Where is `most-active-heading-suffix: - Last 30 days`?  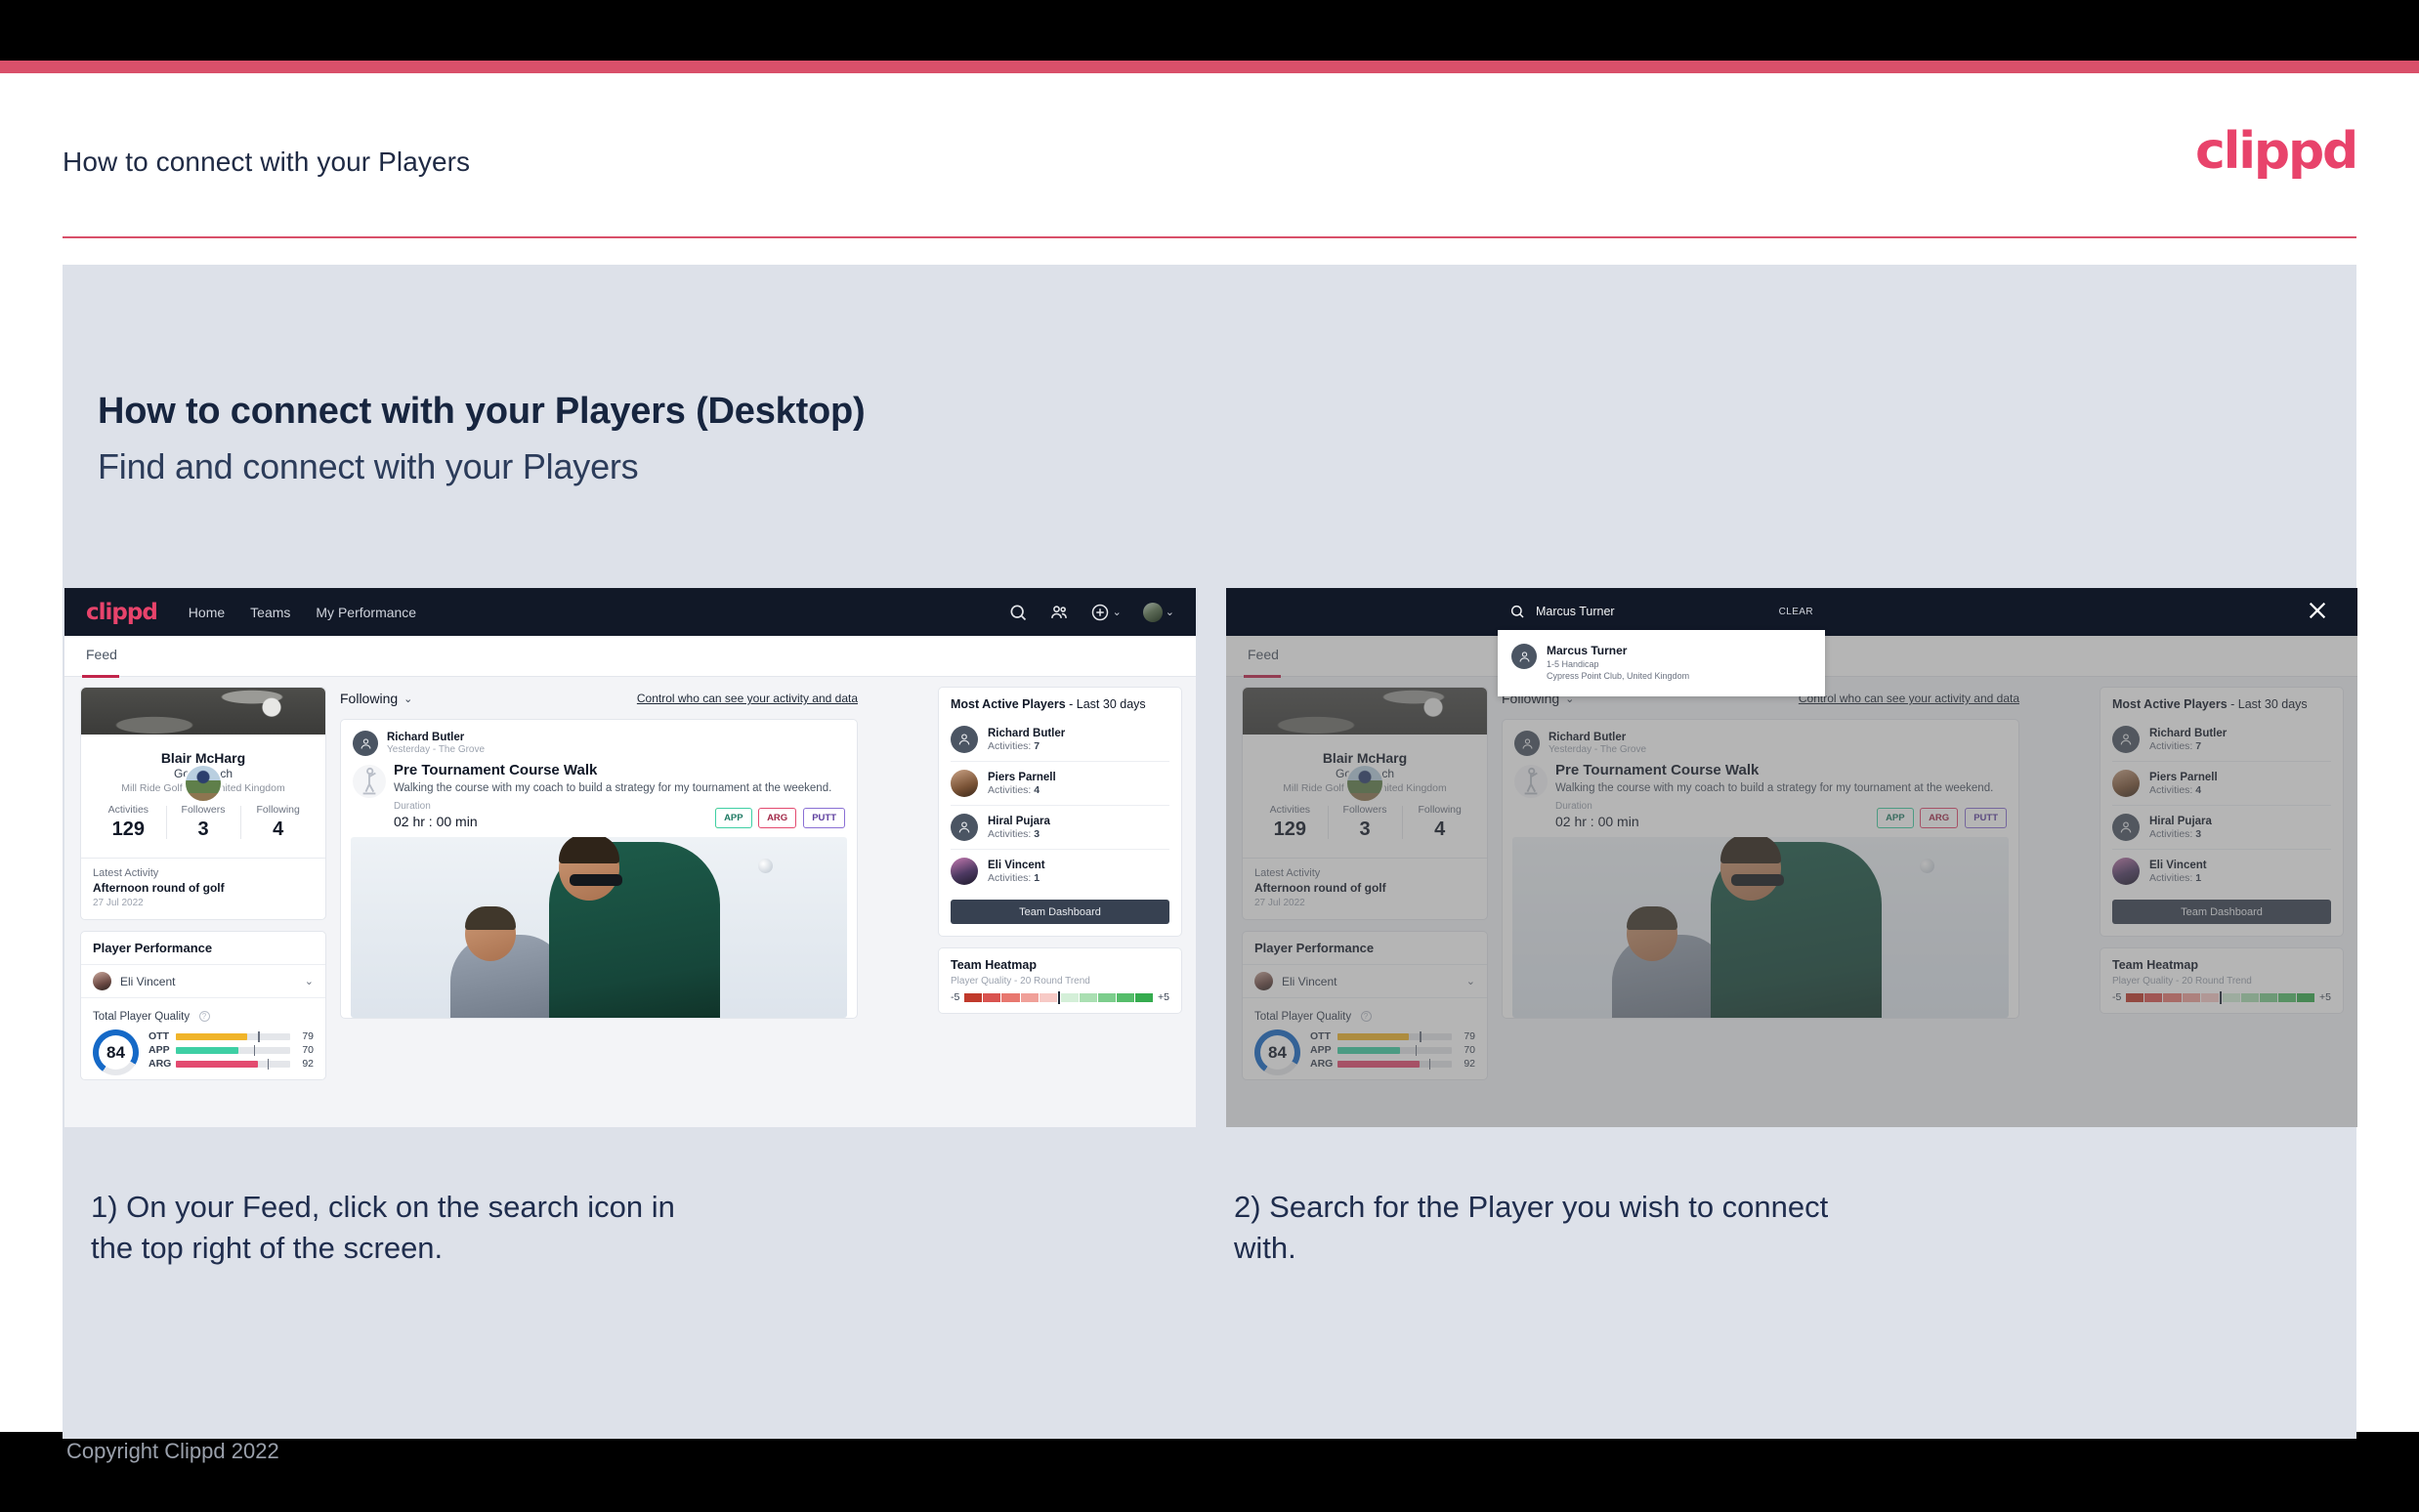 most-active-heading-suffix: - Last 30 days is located at coordinates (2267, 704).